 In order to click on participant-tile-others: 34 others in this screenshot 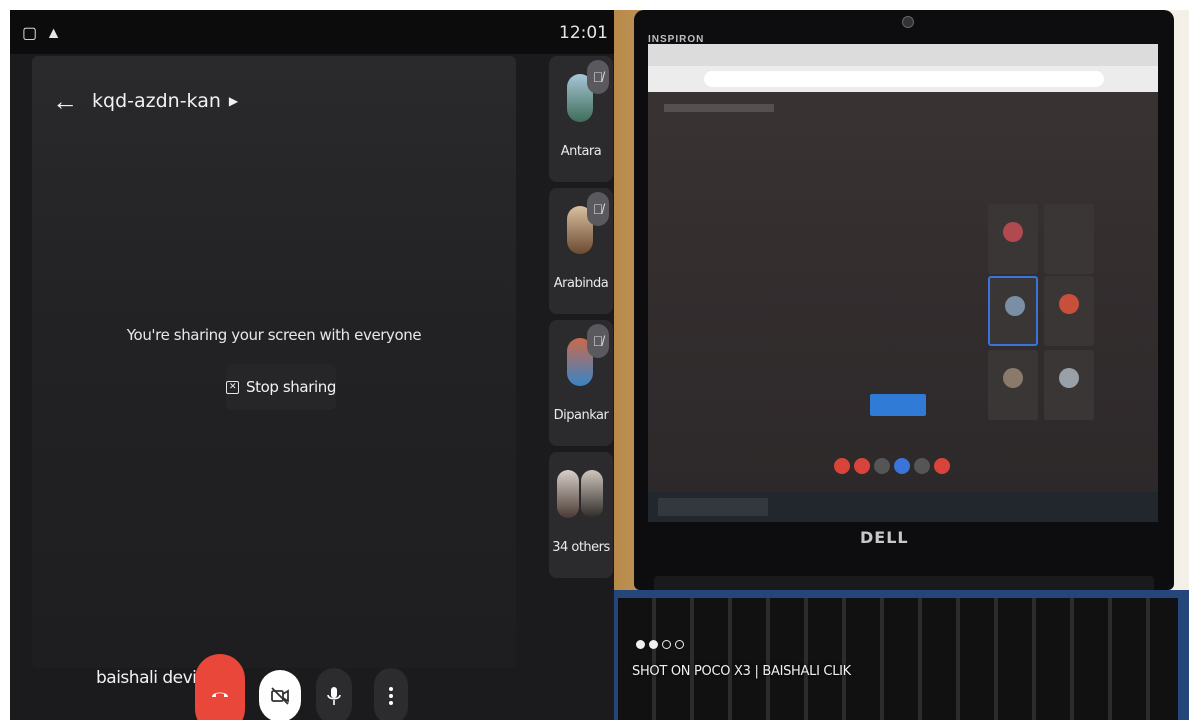, I will do `click(581, 515)`.